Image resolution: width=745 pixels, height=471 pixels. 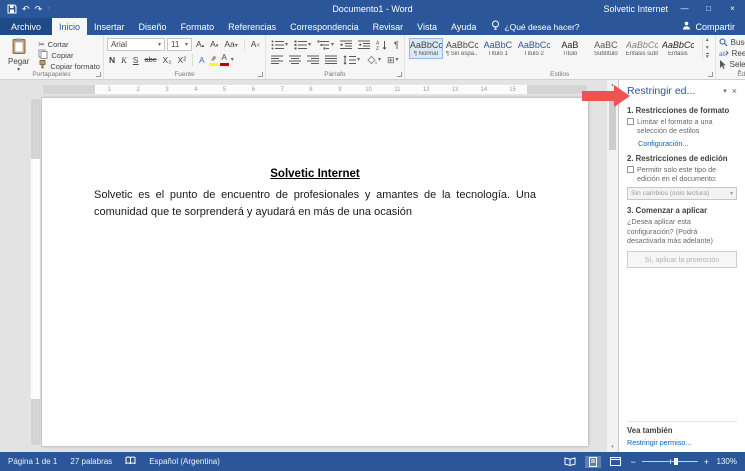 I want to click on style-normal: AaBbCcI ¶ Normal, so click(x=425, y=48).